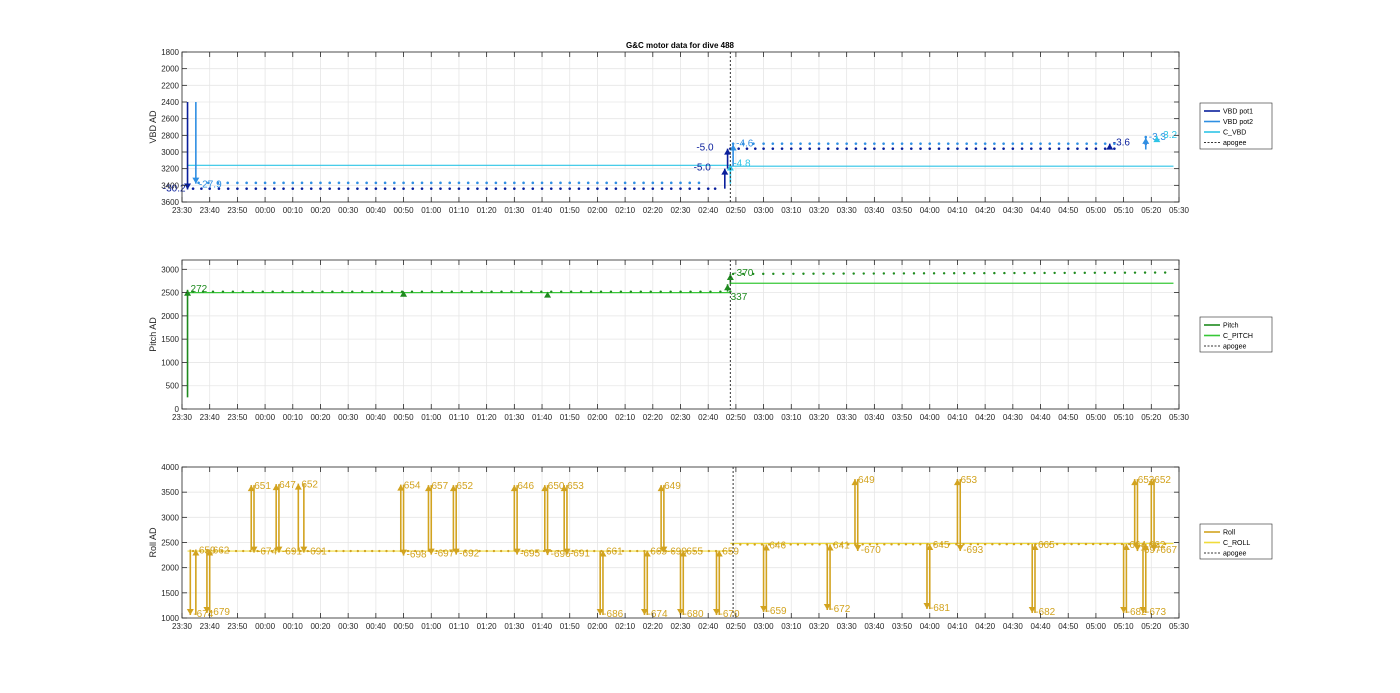 The image size is (1400, 693). What do you see at coordinates (736, 210) in the screenshot?
I see `x-tick-label: 02:50` at bounding box center [736, 210].